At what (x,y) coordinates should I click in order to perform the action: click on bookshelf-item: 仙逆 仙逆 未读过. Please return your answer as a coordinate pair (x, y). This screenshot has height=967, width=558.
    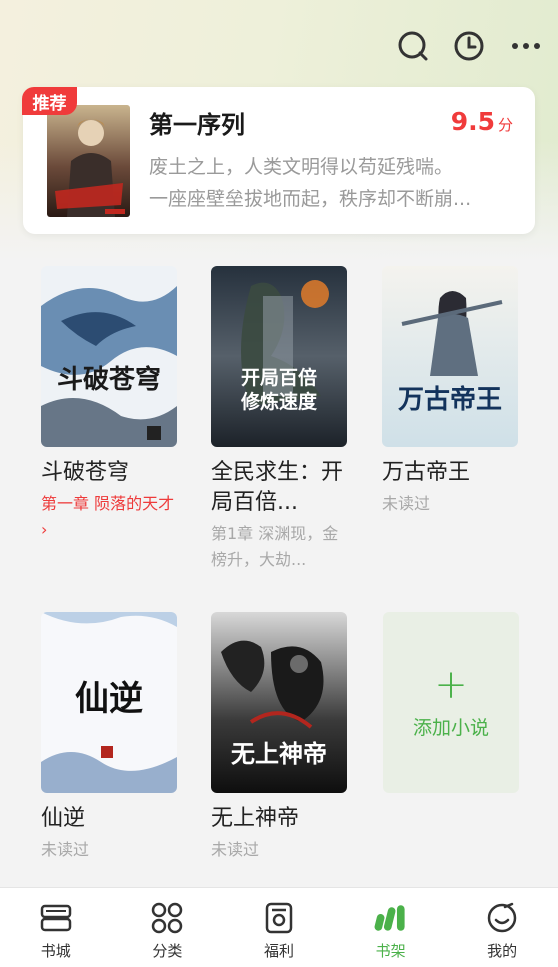
    Looking at the image, I should click on (109, 737).